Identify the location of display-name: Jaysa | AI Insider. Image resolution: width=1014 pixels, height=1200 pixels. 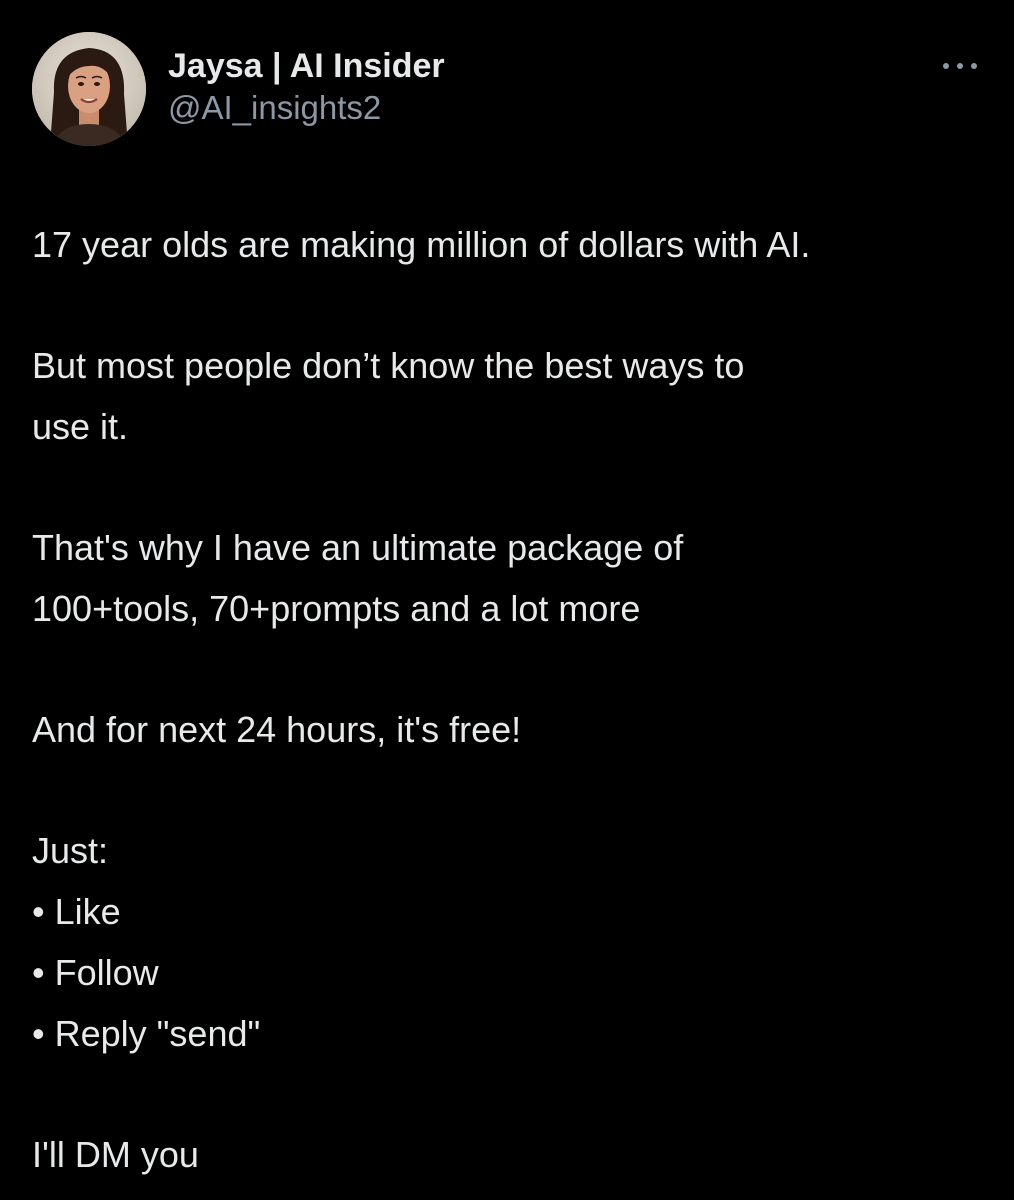
(306, 66).